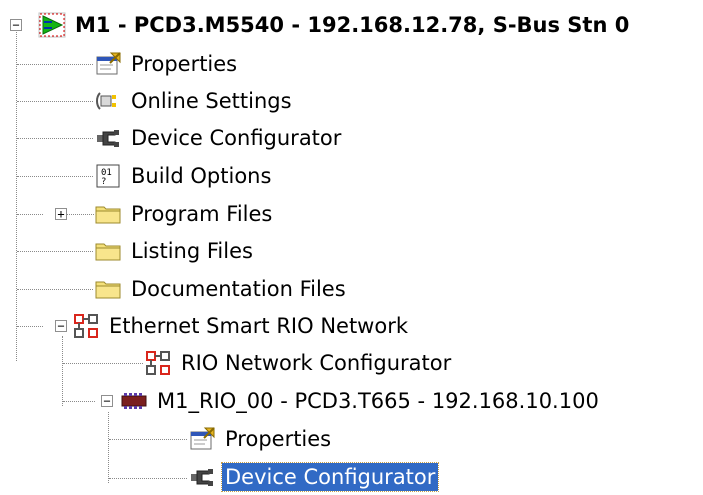 The height and width of the screenshot is (495, 703). I want to click on rio-module-icon, so click(134, 401).